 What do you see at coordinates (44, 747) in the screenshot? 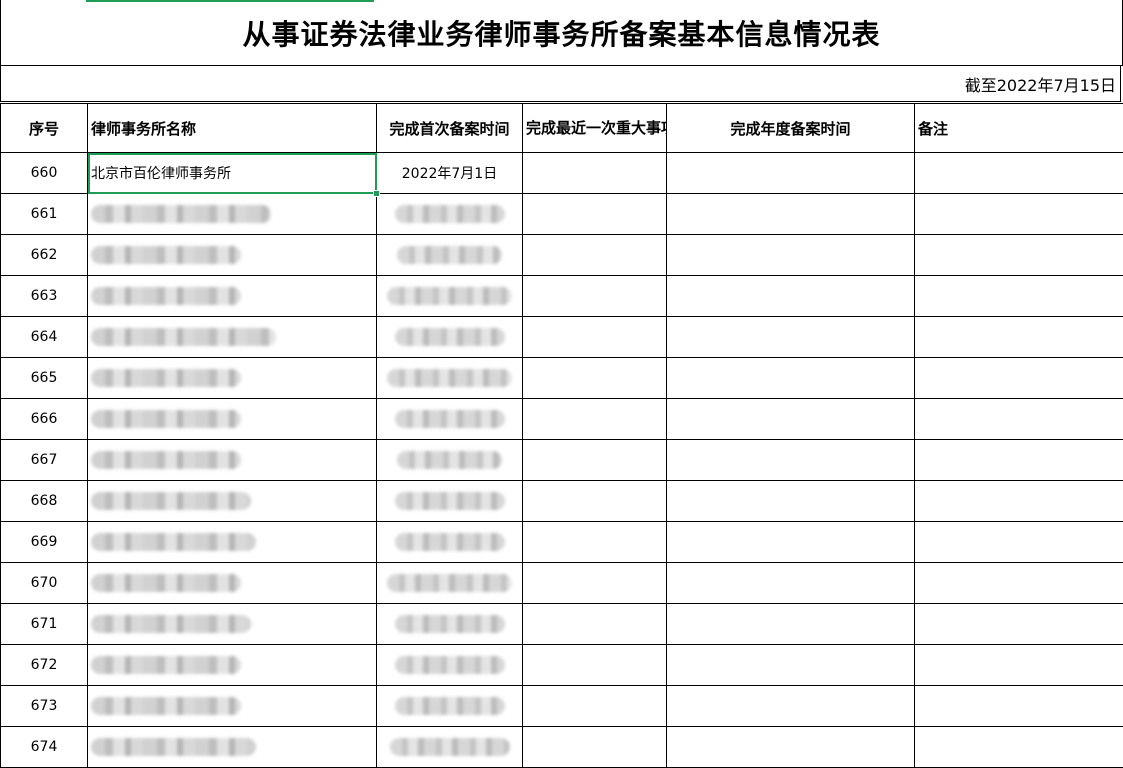
I see `cell-seq: 674` at bounding box center [44, 747].